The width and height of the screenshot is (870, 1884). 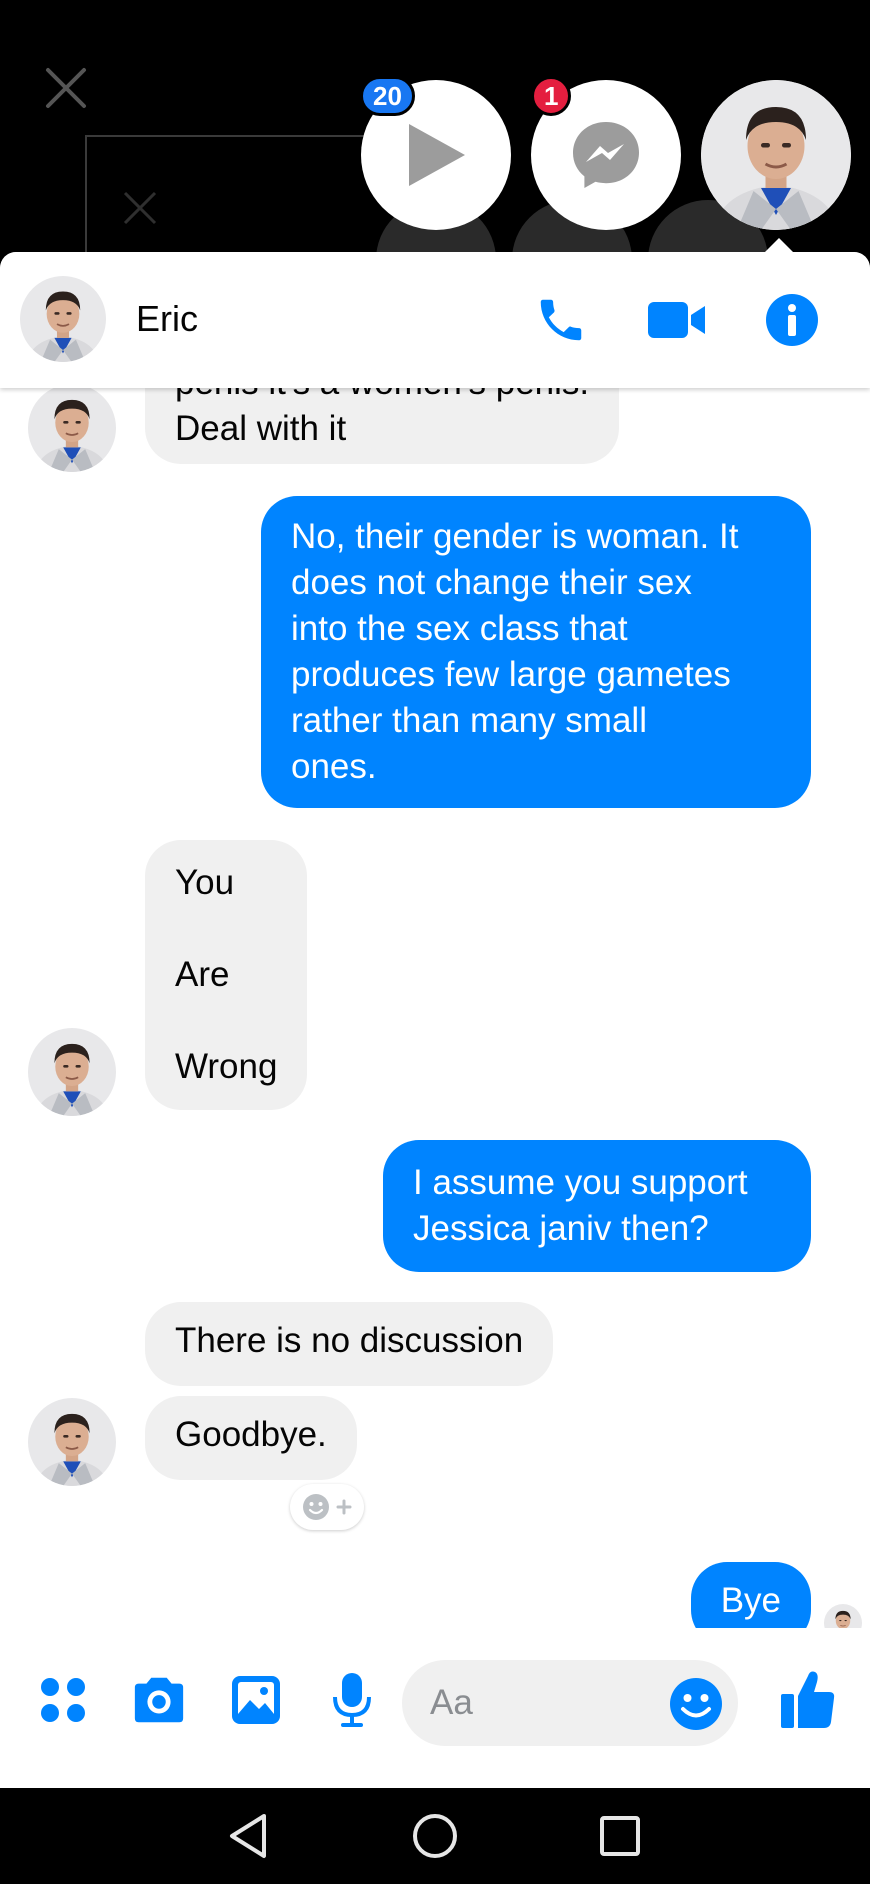 I want to click on conversation-info-button, so click(x=792, y=320).